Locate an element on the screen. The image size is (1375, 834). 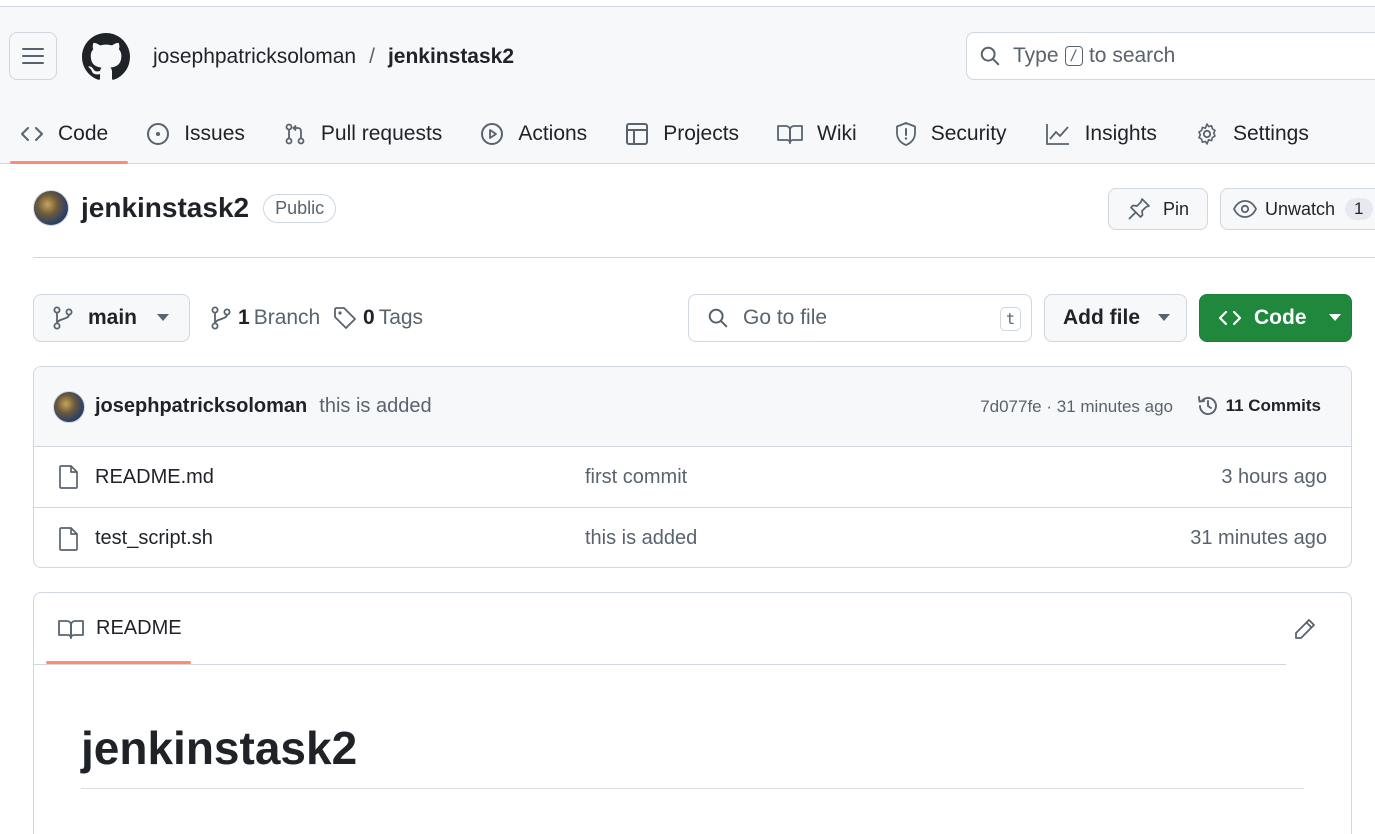
owner-avatar is located at coordinates (51, 208).